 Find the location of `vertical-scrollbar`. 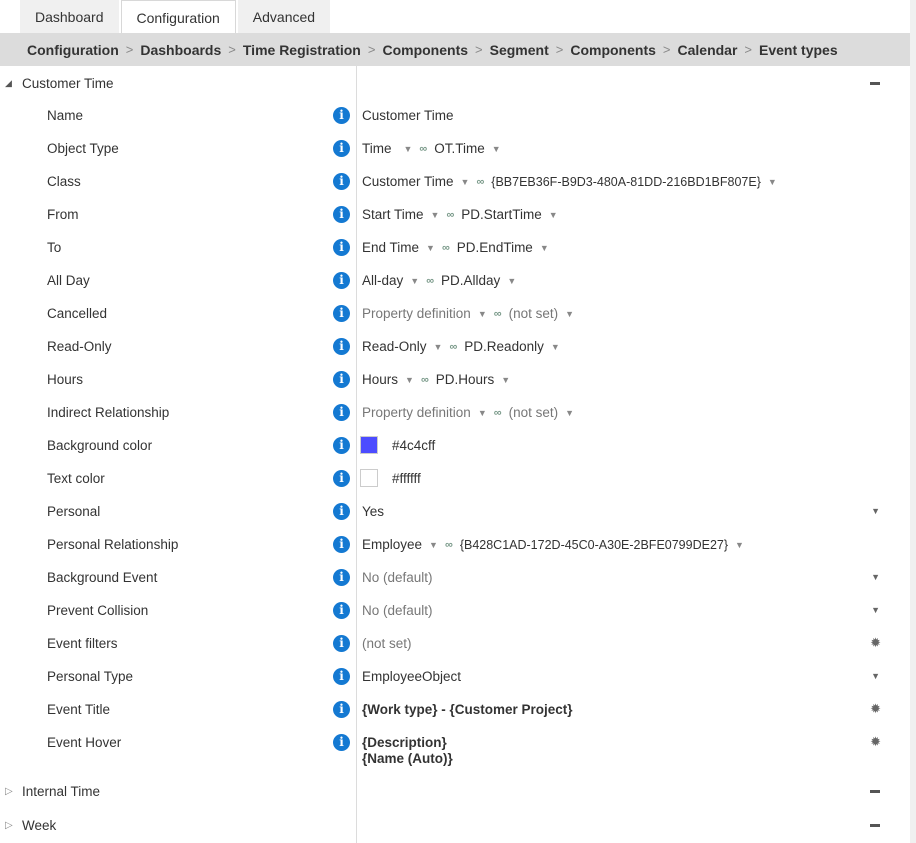

vertical-scrollbar is located at coordinates (913, 421).